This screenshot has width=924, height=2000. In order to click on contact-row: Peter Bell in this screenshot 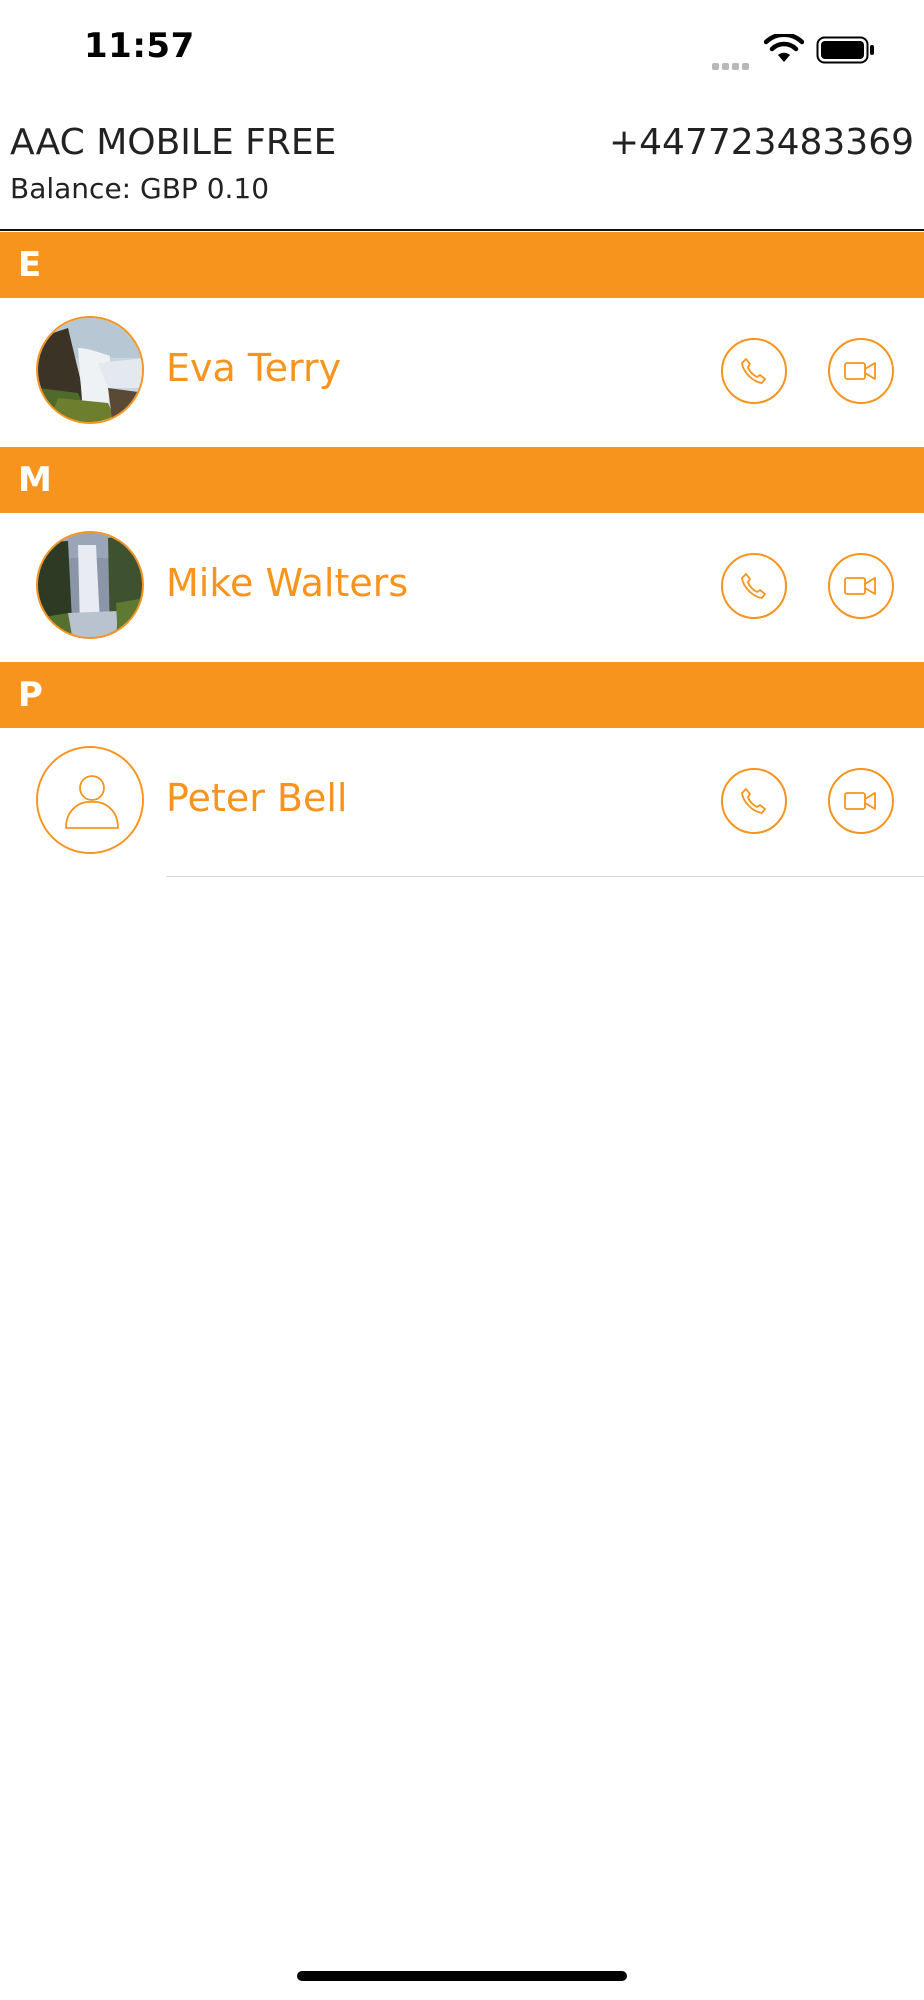, I will do `click(462, 802)`.